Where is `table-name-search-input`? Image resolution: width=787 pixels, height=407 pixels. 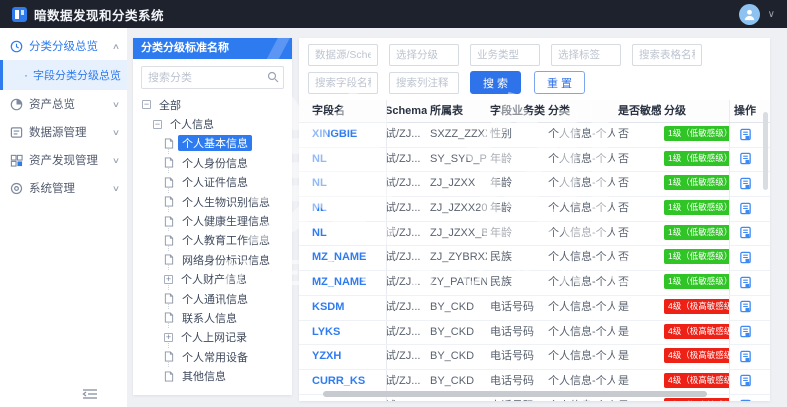 table-name-search-input is located at coordinates (667, 55).